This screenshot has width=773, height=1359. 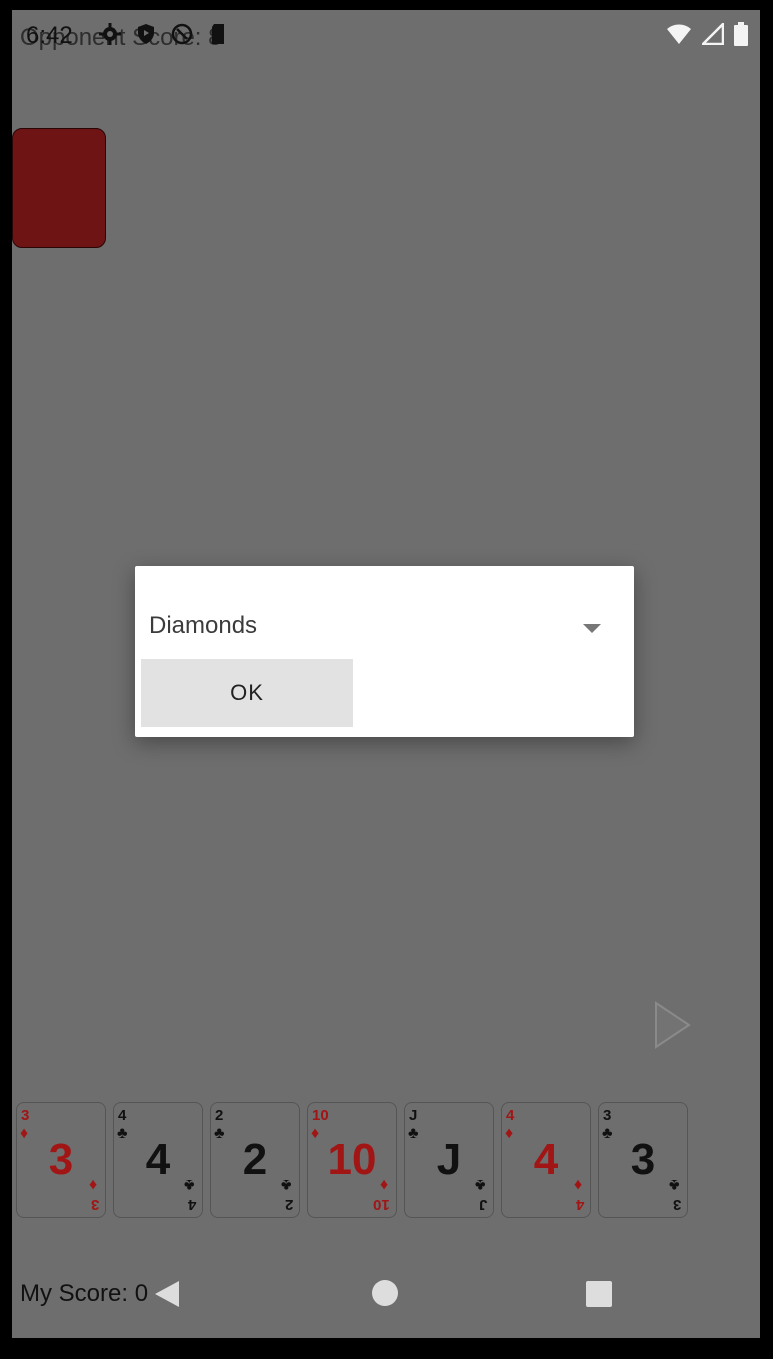 I want to click on status-time: 6:42, so click(x=49, y=35).